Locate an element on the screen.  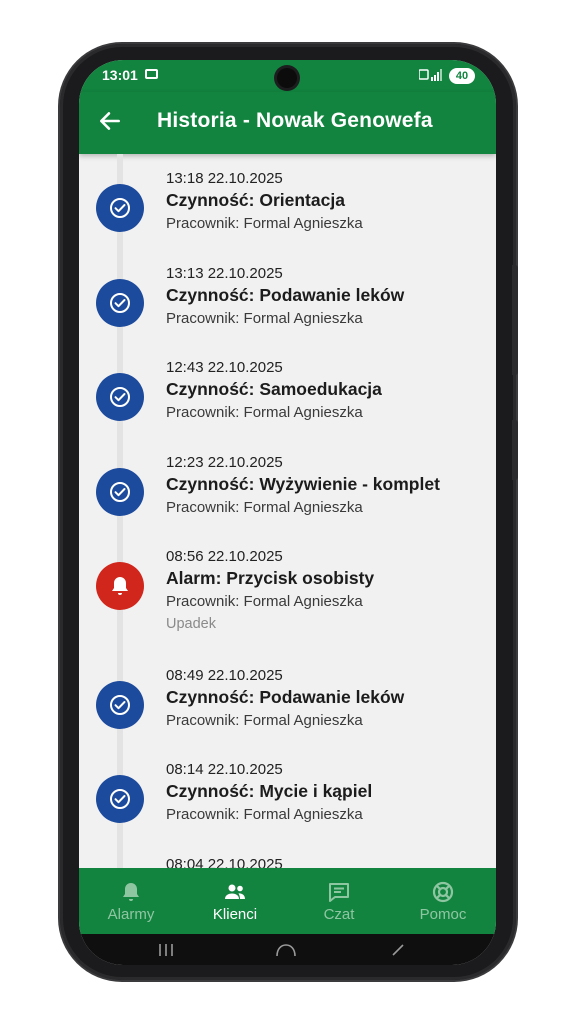
history-item-title: Alarm: Przycisk osobisty is located at coordinates (270, 578).